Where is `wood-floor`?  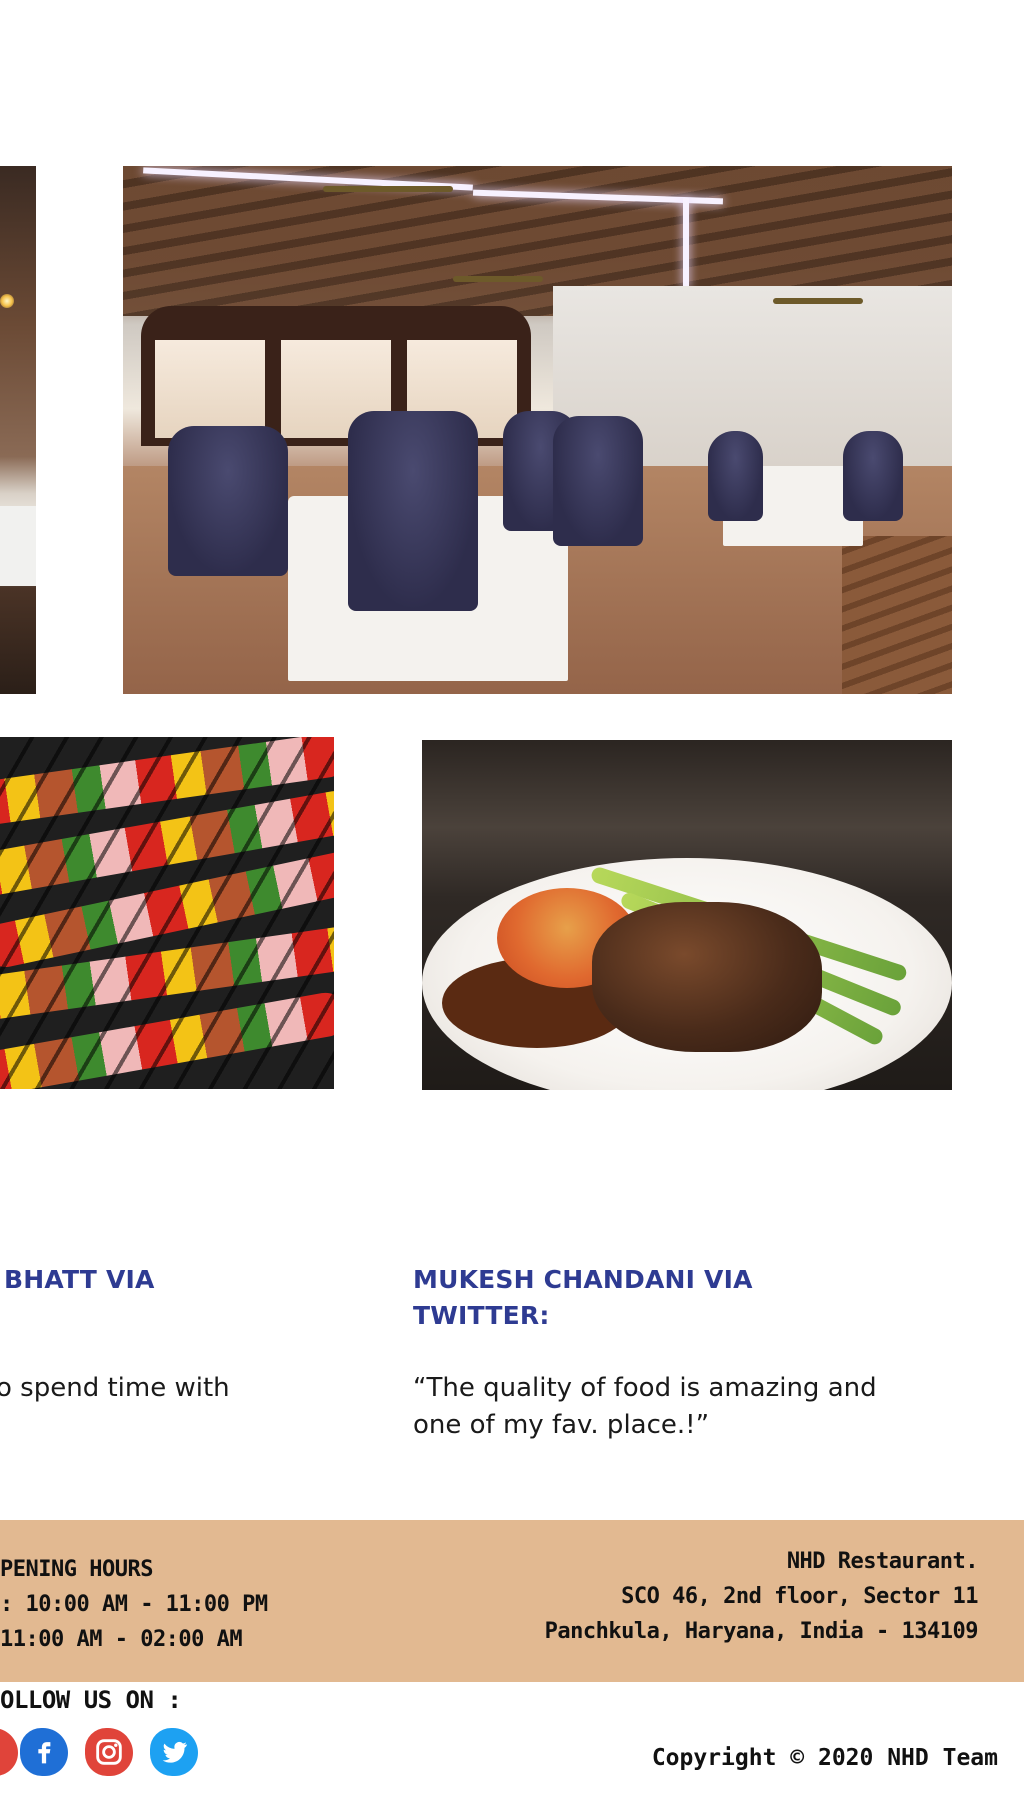 wood-floor is located at coordinates (897, 615).